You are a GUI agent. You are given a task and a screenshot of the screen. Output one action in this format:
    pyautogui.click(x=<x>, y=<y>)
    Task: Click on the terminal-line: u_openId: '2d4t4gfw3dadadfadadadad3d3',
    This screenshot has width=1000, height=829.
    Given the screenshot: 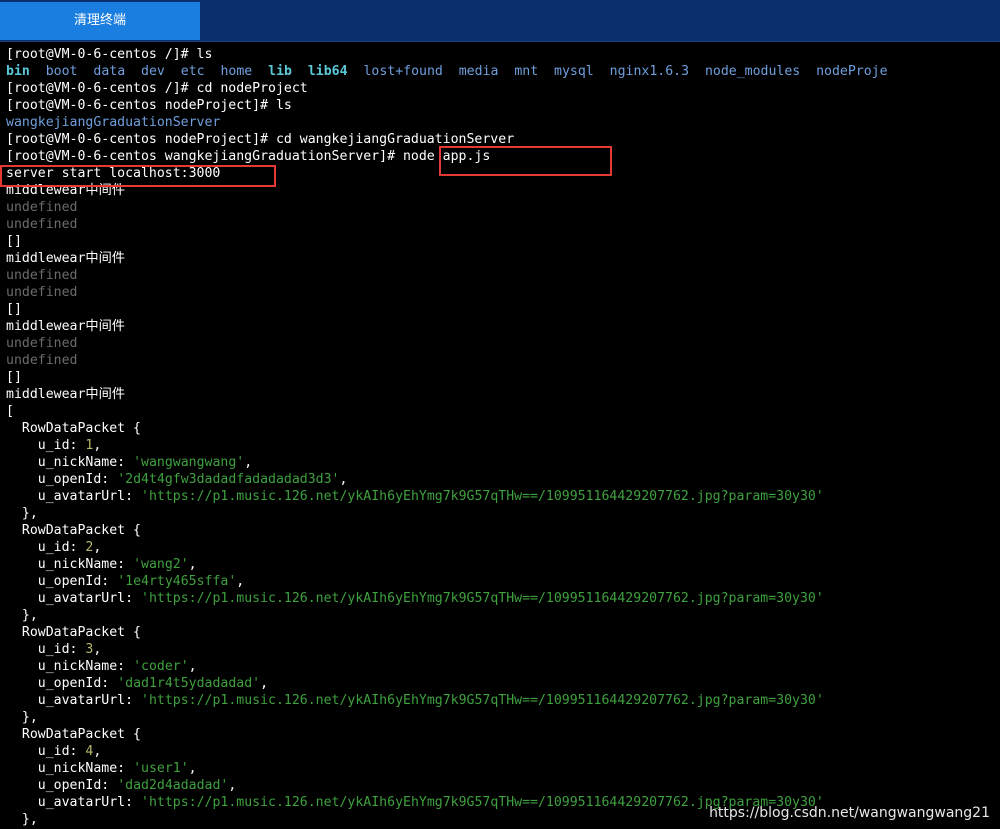 What is the action you would take?
    pyautogui.click(x=192, y=479)
    